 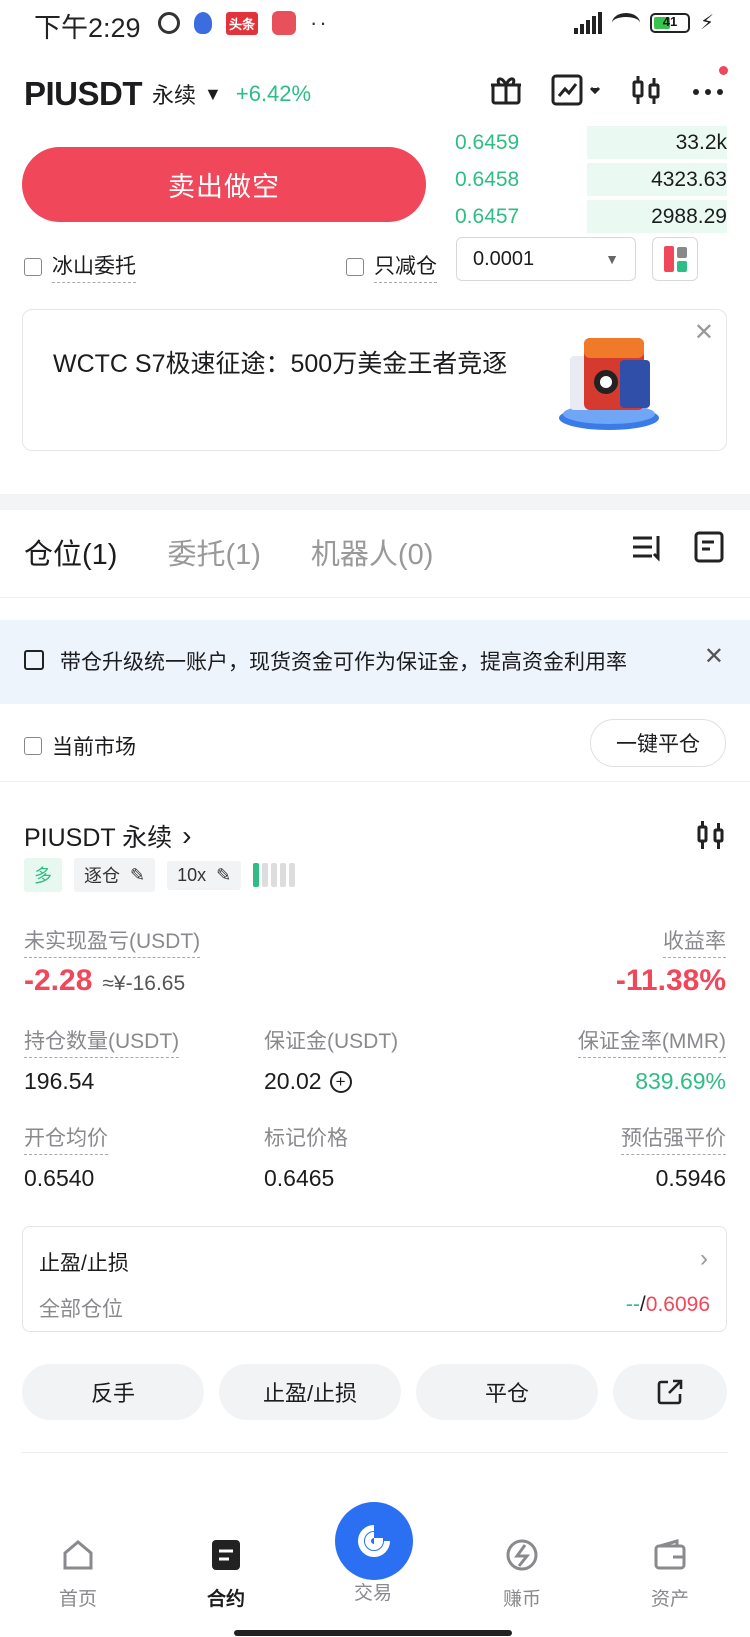 I want to click on margin-value-group: 20.02 +, so click(x=308, y=1081).